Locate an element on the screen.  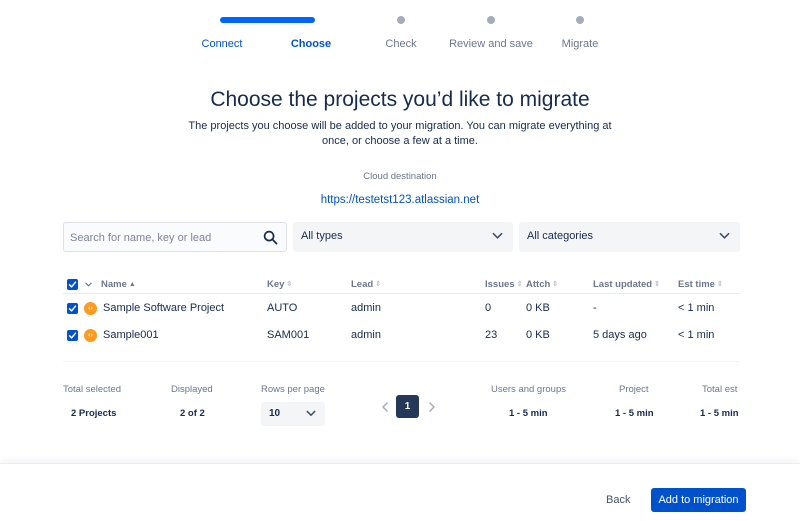
project-key: SAM001 is located at coordinates (288, 335).